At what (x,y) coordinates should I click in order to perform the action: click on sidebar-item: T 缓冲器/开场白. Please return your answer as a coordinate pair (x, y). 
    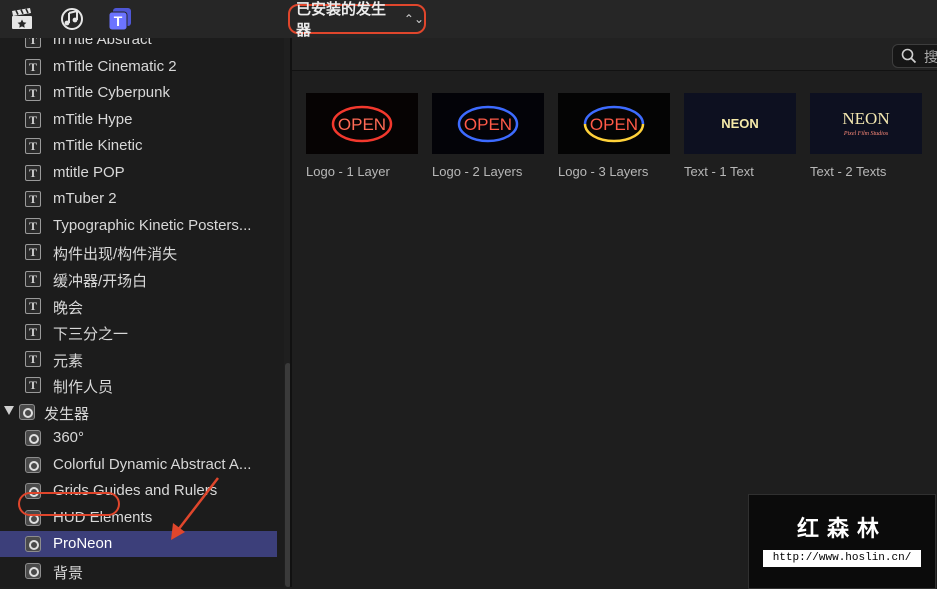
    Looking at the image, I should click on (138, 279).